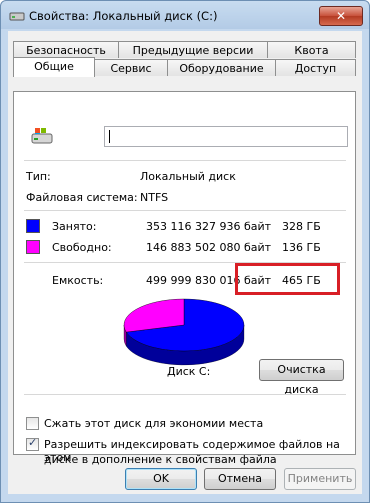  Describe the element at coordinates (226, 136) in the screenshot. I see `drive-name-input` at that location.